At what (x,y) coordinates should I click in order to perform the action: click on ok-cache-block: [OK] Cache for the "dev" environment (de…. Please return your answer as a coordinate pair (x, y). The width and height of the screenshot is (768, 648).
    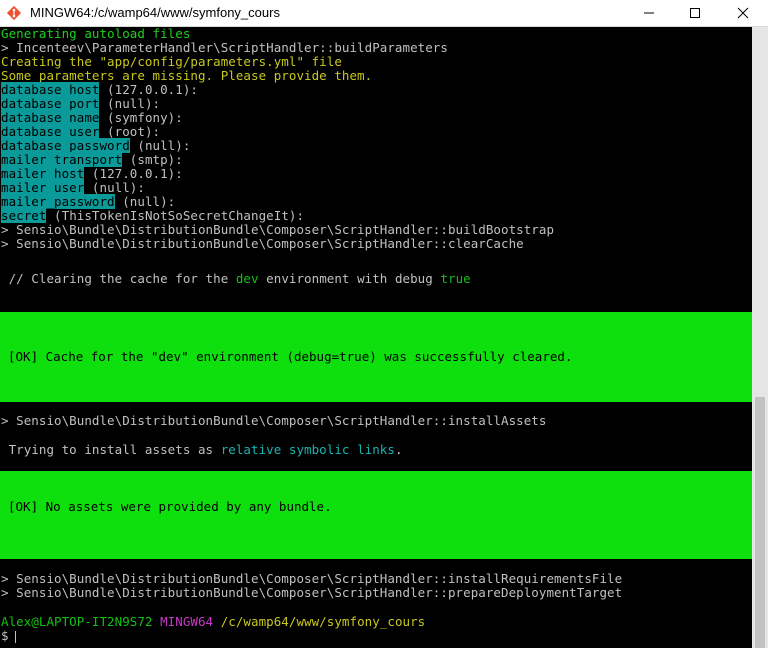
    Looking at the image, I should click on (376, 357).